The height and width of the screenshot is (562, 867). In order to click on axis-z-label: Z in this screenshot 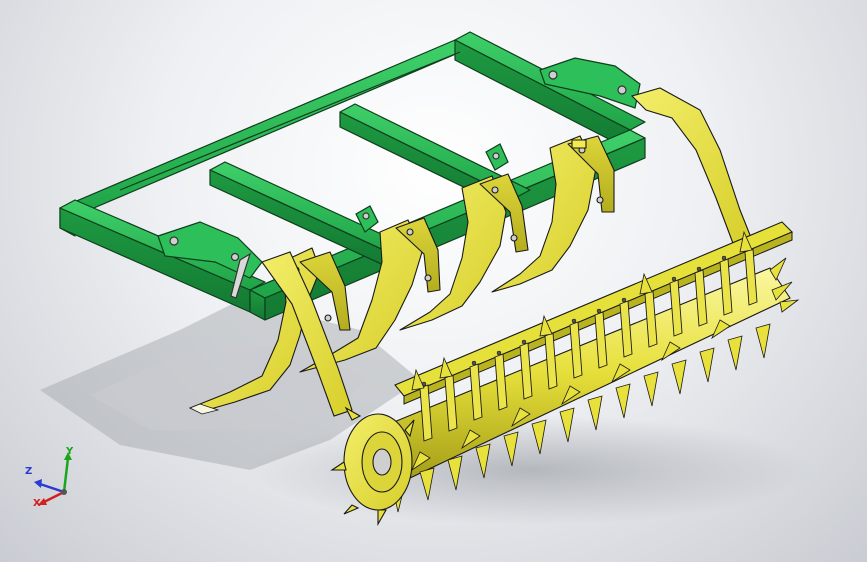, I will do `click(29, 471)`.